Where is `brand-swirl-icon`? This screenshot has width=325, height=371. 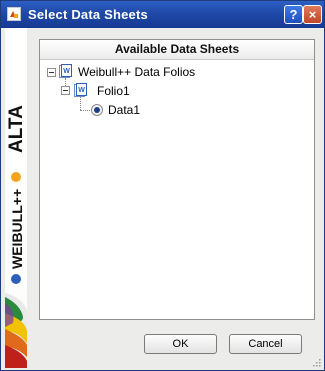
brand-swirl-icon is located at coordinates (16, 321).